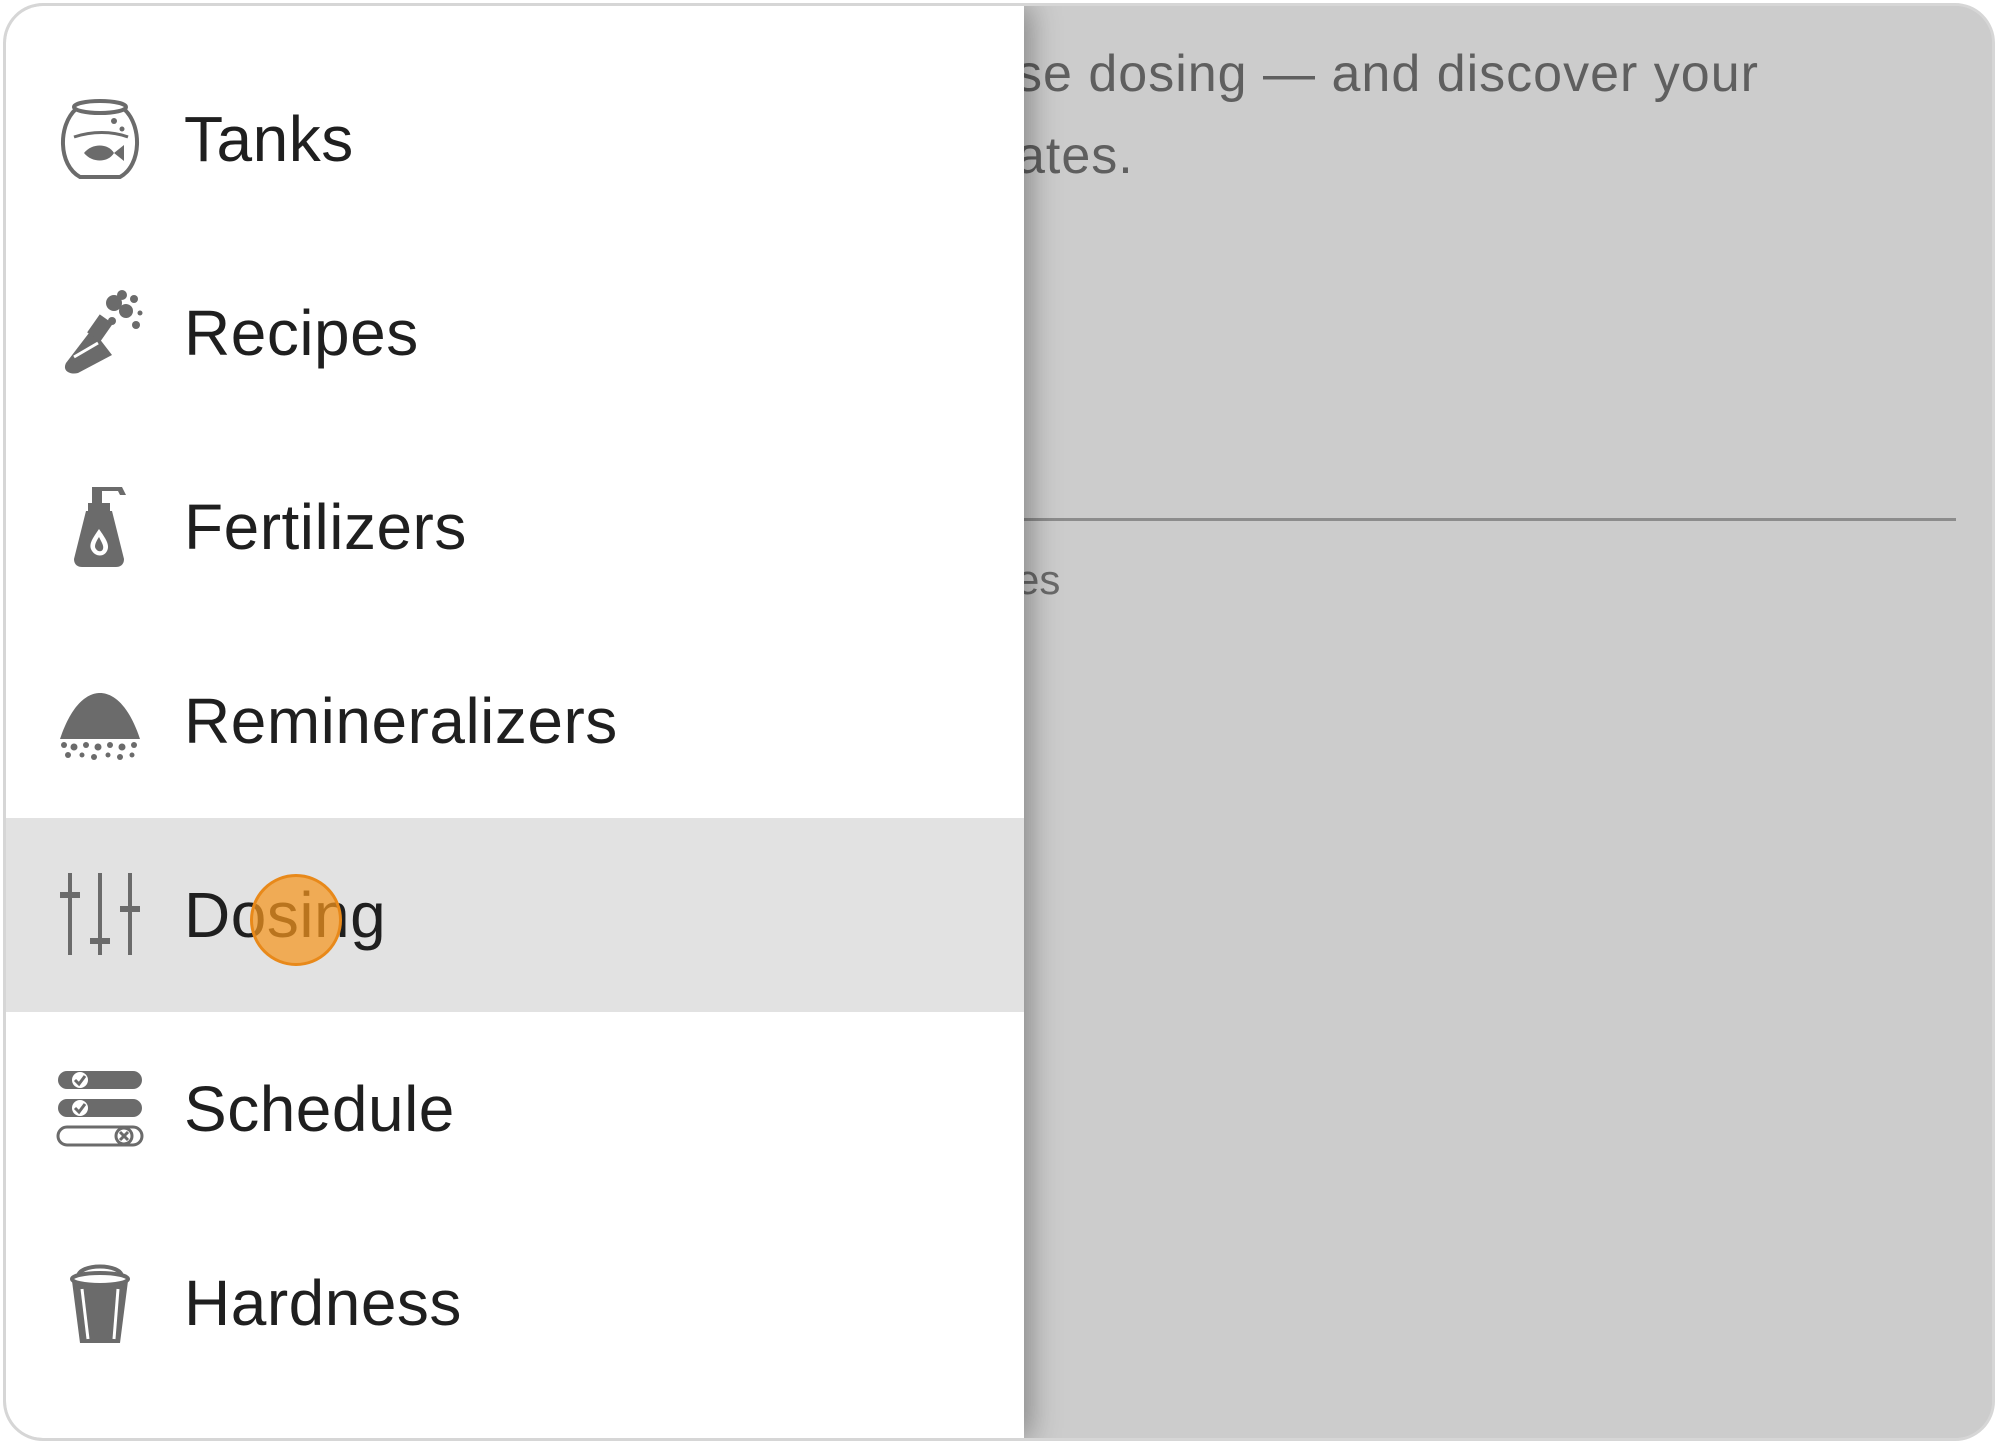 The width and height of the screenshot is (2000, 1444). I want to click on drawer-item-fertilizers: Fertilizers, so click(515, 527).